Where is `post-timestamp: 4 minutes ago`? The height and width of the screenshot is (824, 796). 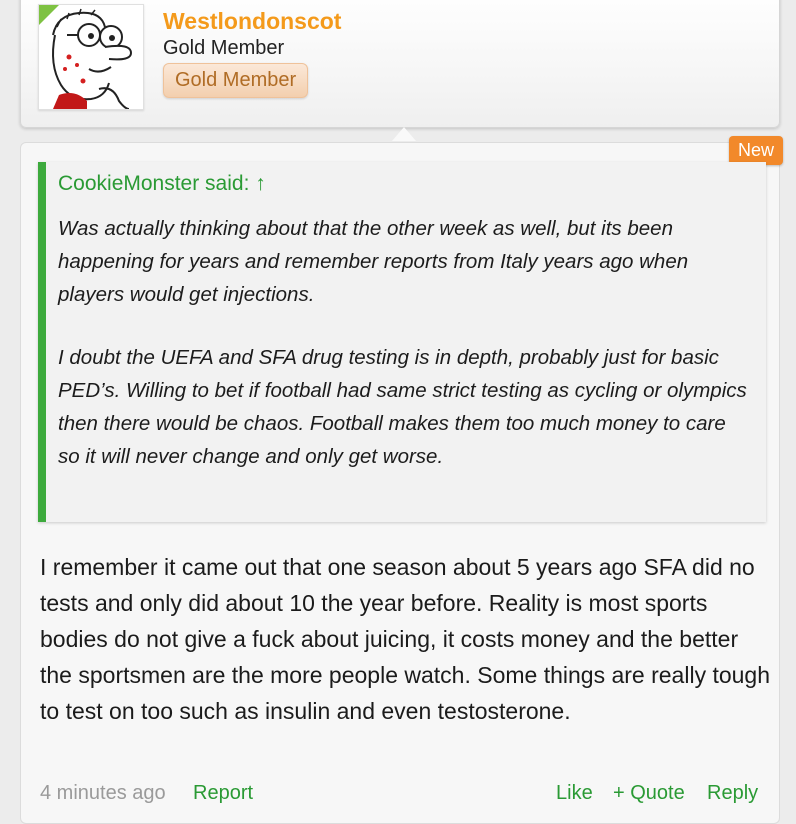
post-timestamp: 4 minutes ago is located at coordinates (103, 793).